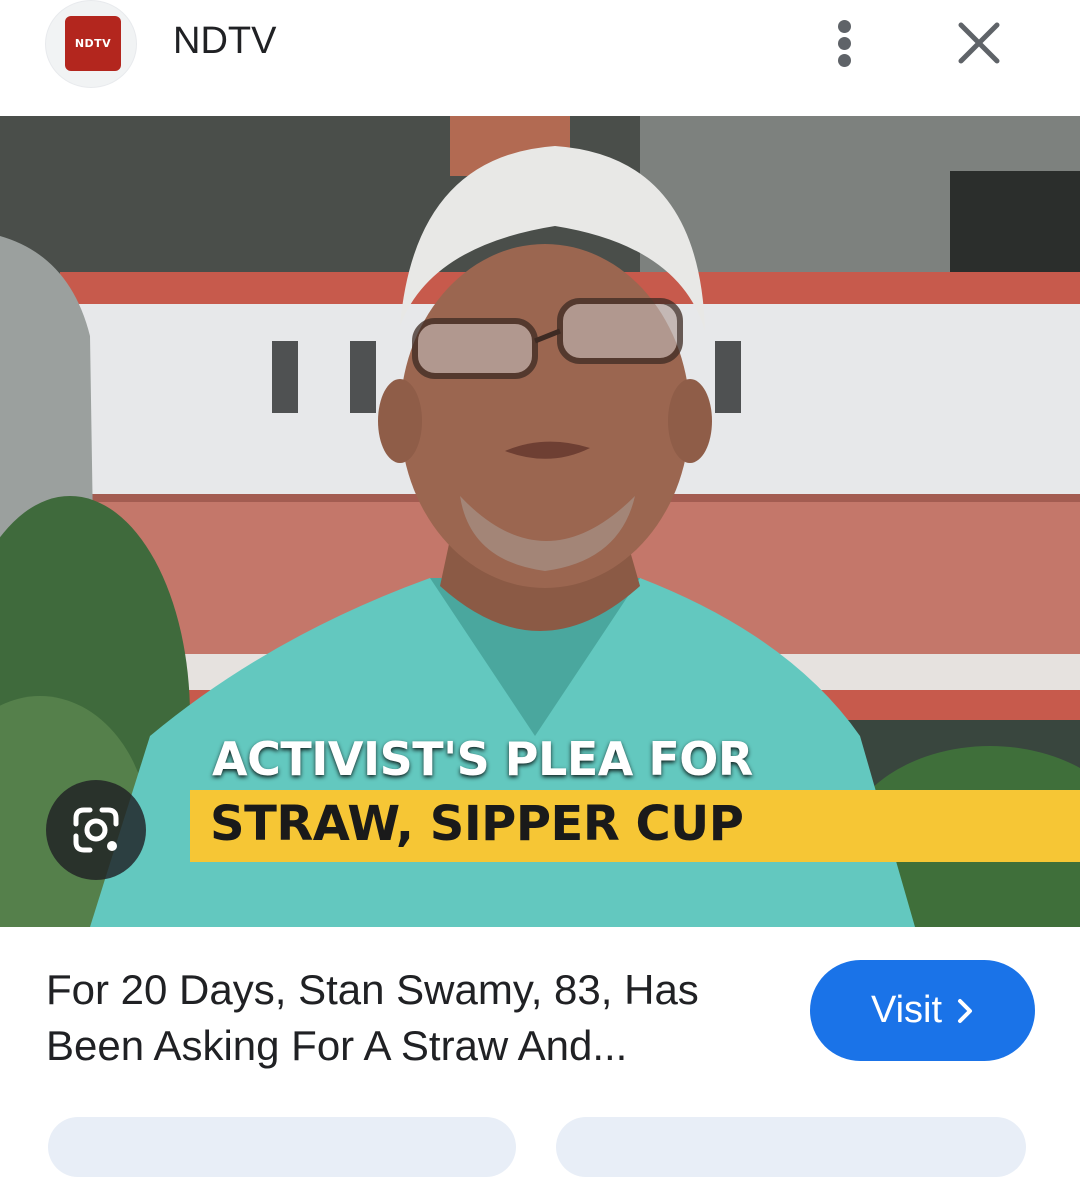  Describe the element at coordinates (965, 1010) in the screenshot. I see `chevron-right-icon` at that location.